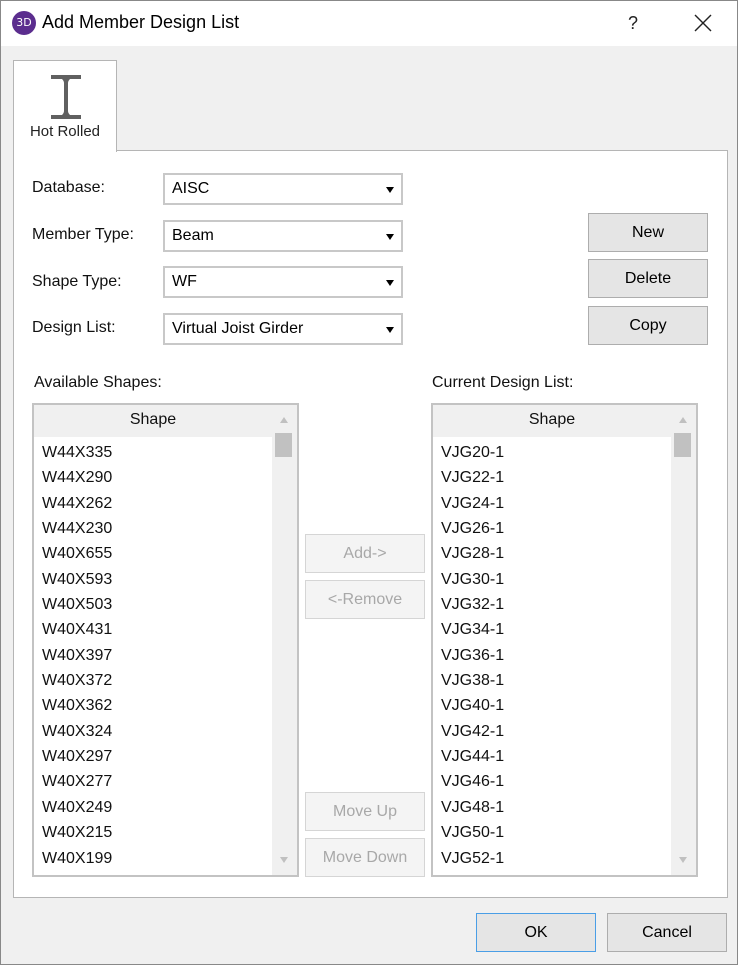  Describe the element at coordinates (552, 421) in the screenshot. I see `current-shape-column-header: Shape` at that location.